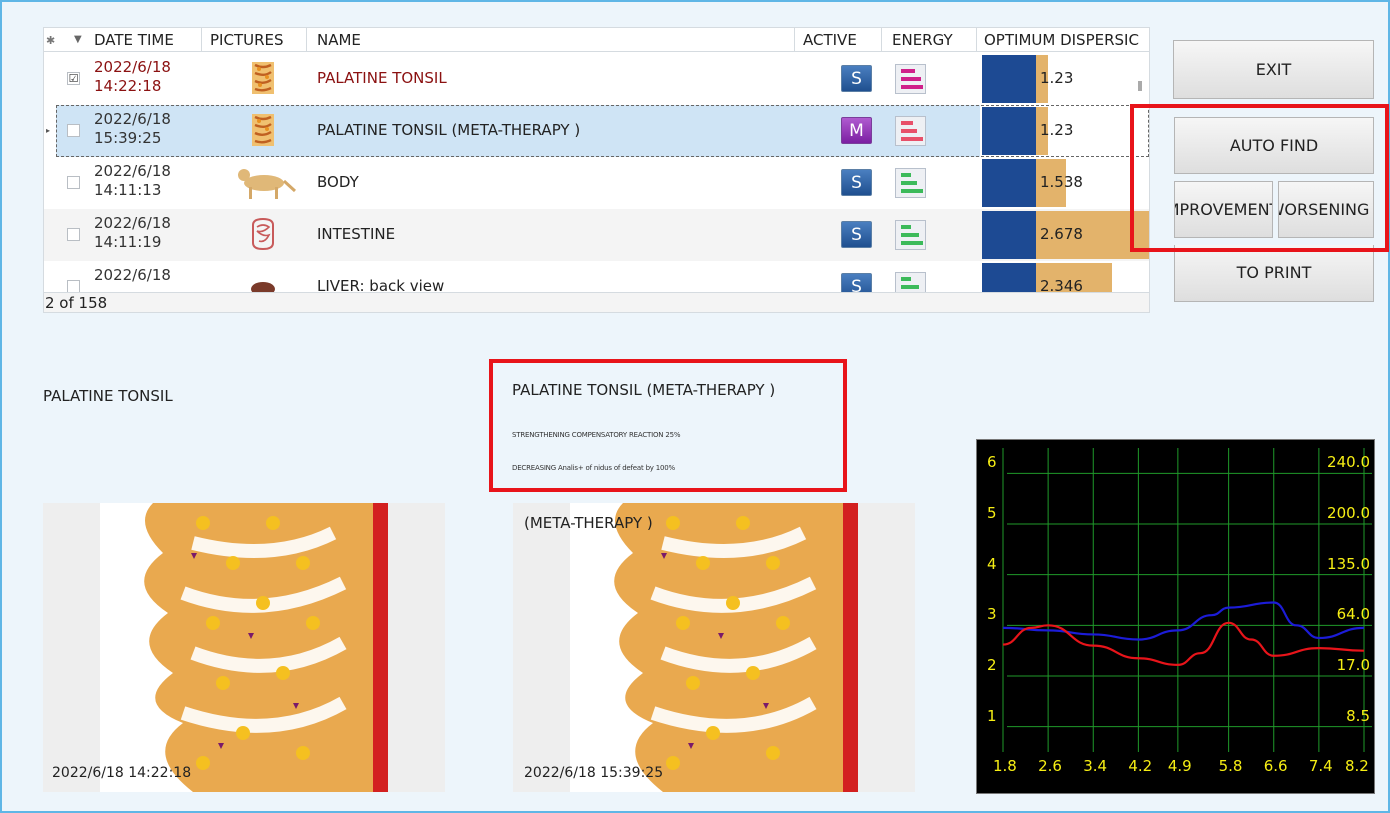 The image size is (1390, 813). Describe the element at coordinates (1050, 766) in the screenshot. I see `x-tick-label: 2.6` at that location.